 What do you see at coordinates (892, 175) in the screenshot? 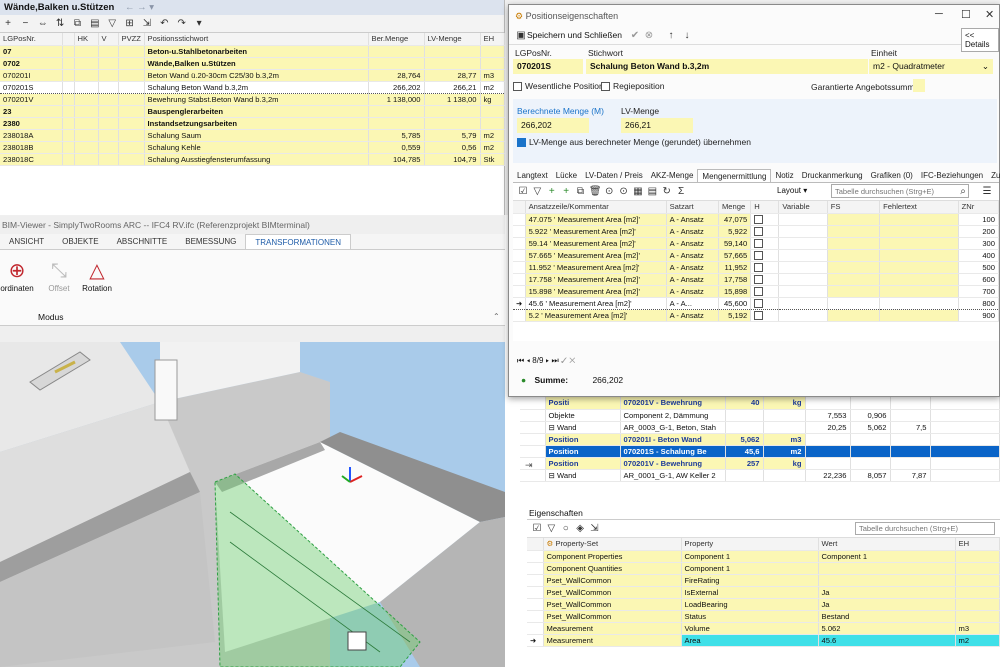
I see `tab-grafiken: Grafiken (0)` at bounding box center [892, 175].